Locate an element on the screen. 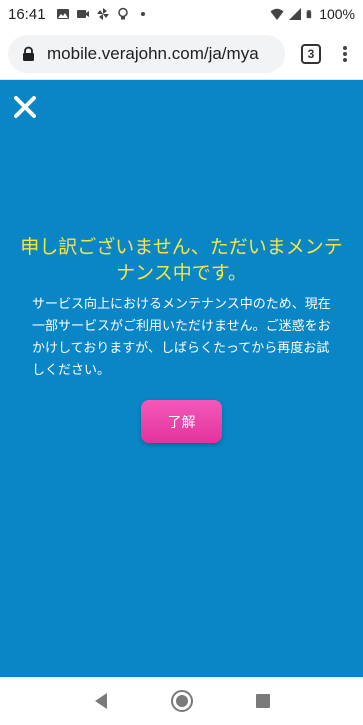 This screenshot has width=363, height=725. dot-icon is located at coordinates (142, 14).